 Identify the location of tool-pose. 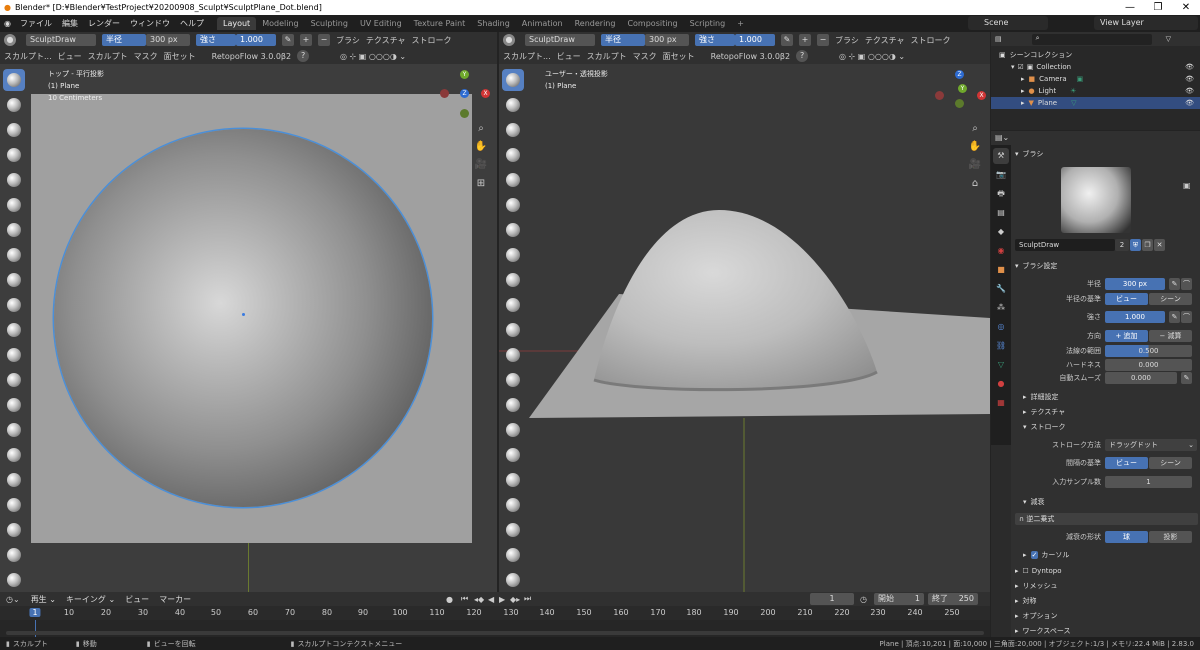
(513, 555).